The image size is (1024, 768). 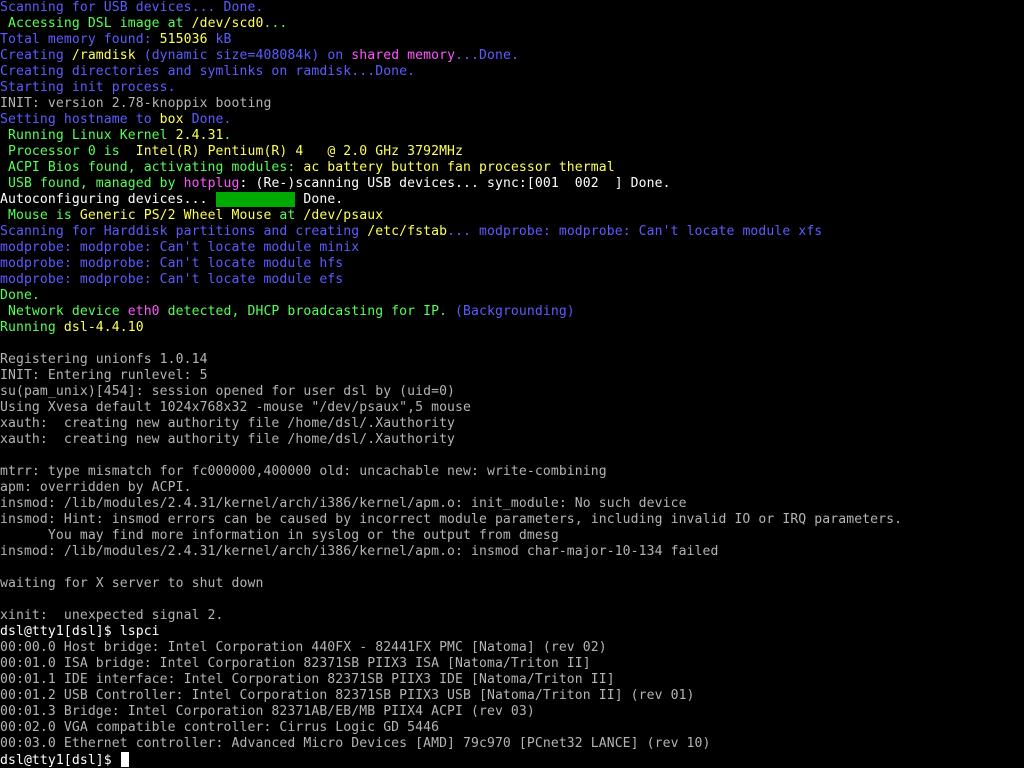 I want to click on console-line: xinit: unexpected signal 2., so click(x=512, y=616).